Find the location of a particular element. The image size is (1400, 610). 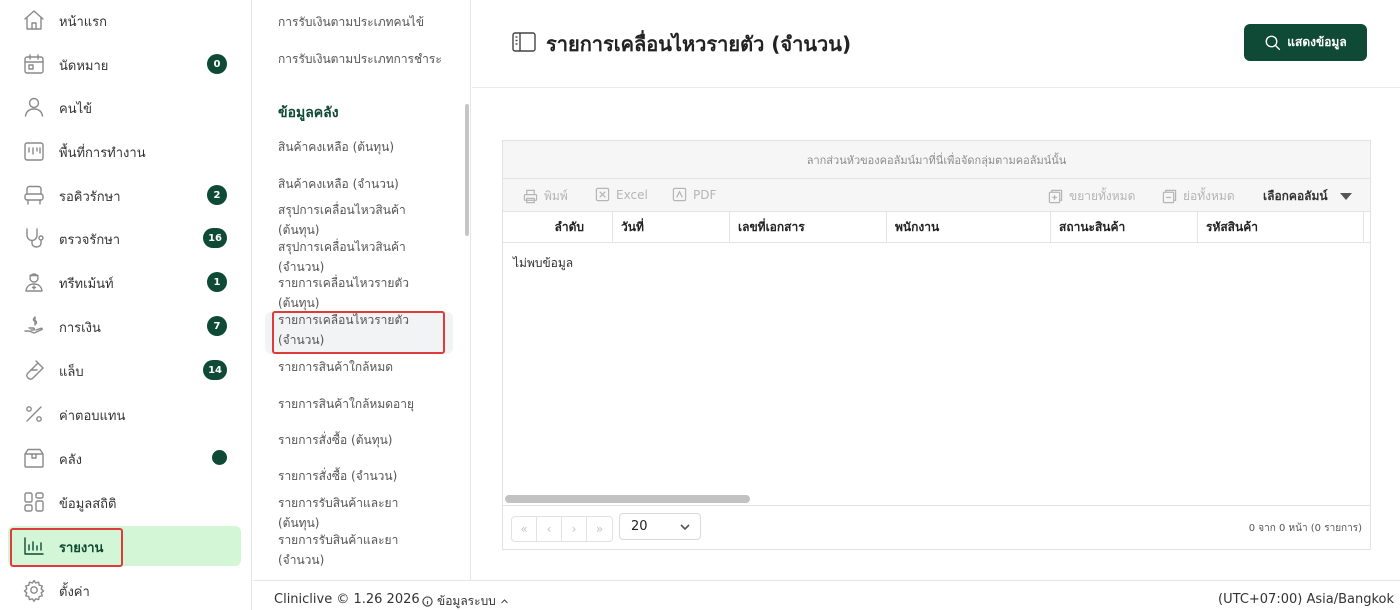

stethoscope-icon is located at coordinates (34, 238).